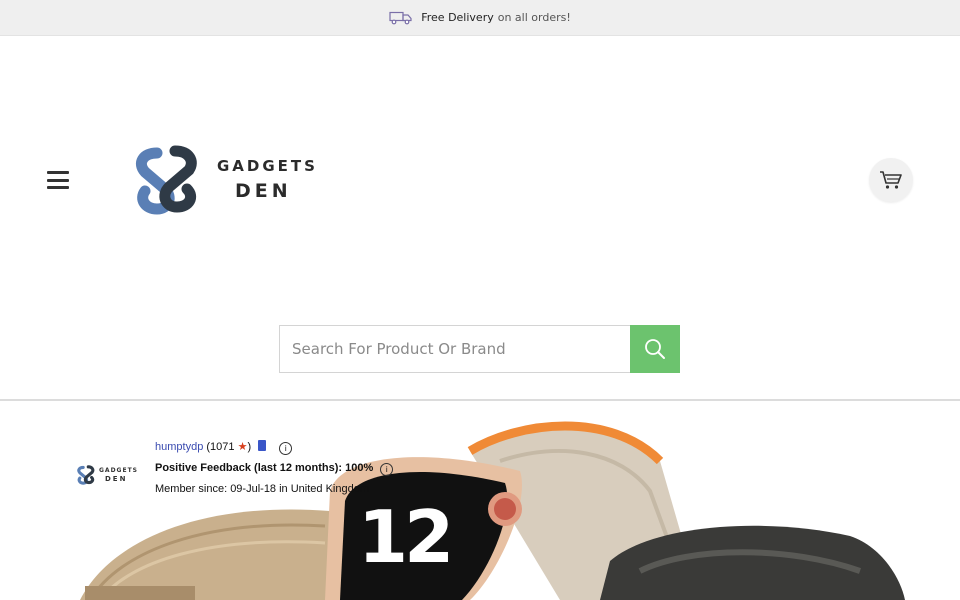  What do you see at coordinates (226, 180) in the screenshot?
I see `site-logo: GADGETS DEN` at bounding box center [226, 180].